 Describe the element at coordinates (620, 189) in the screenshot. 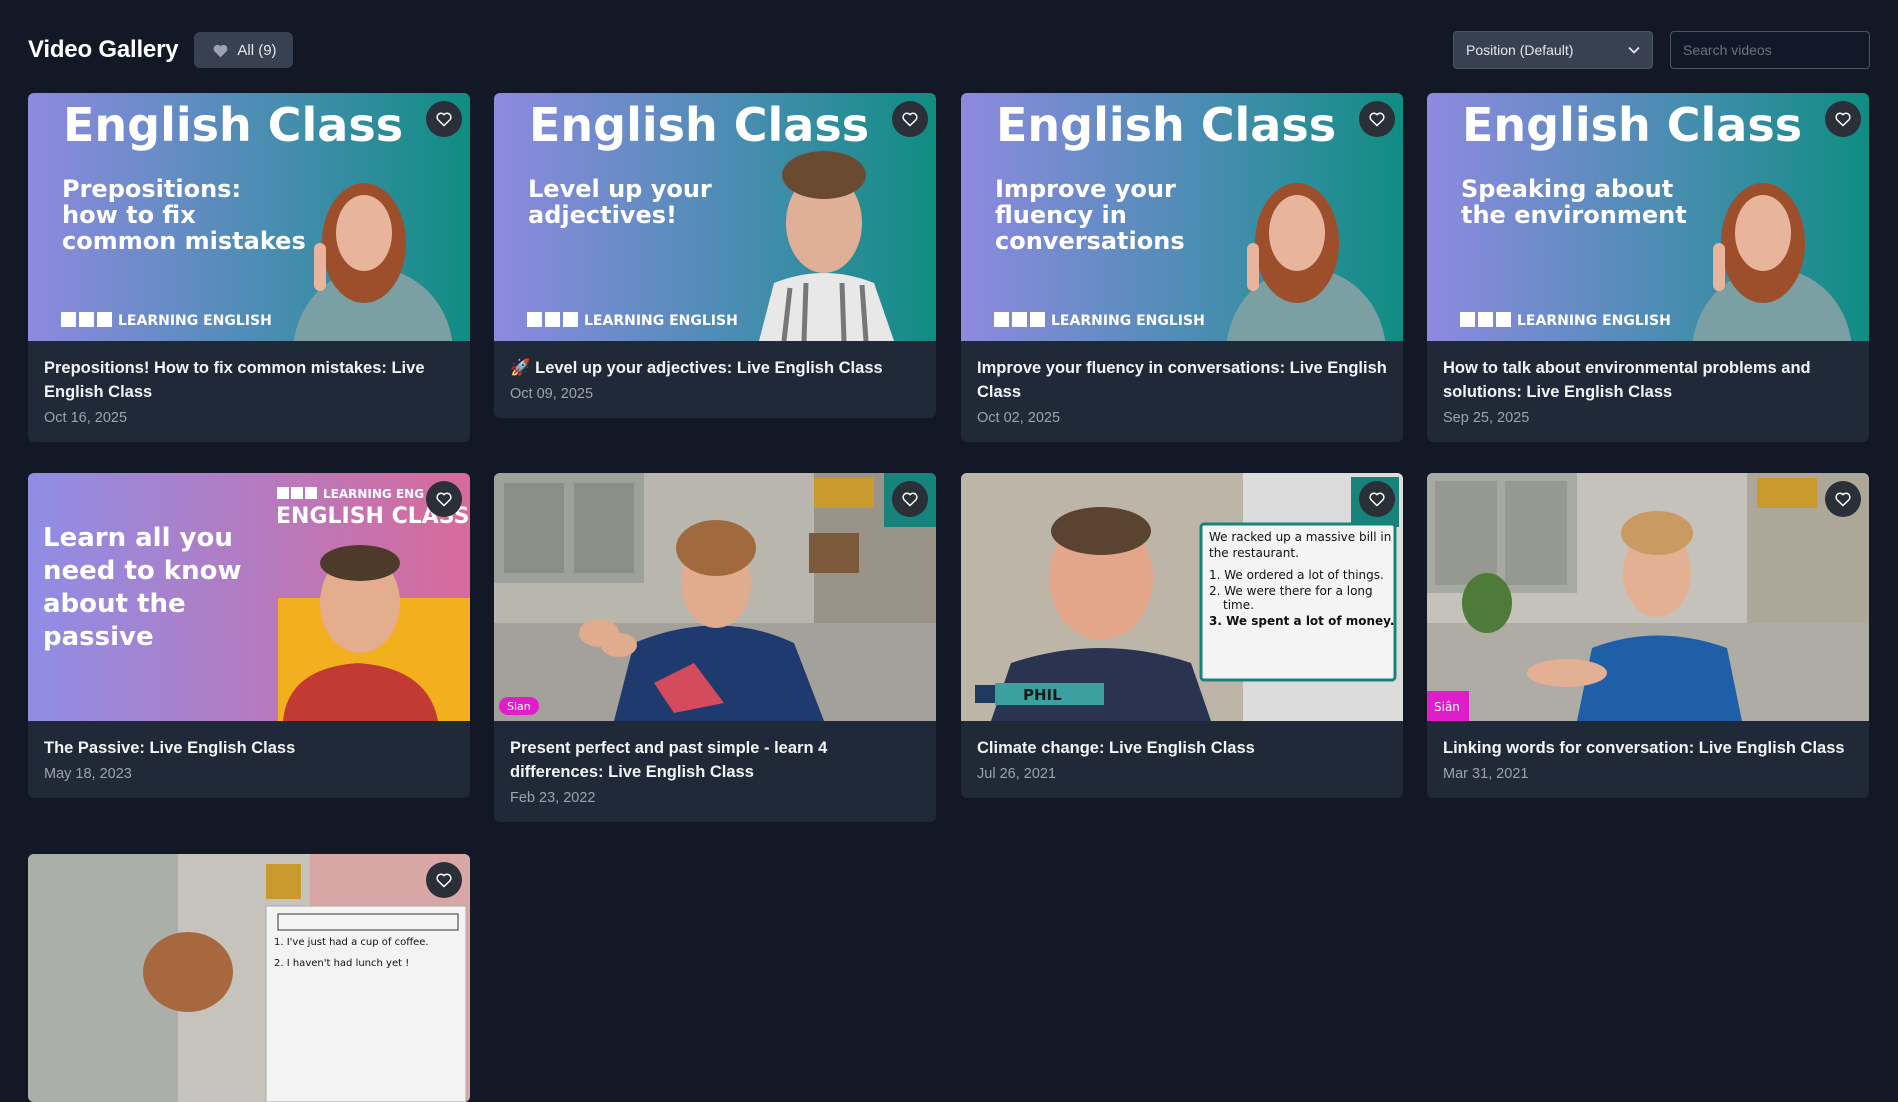

I see `thumb-line: Level up your` at that location.